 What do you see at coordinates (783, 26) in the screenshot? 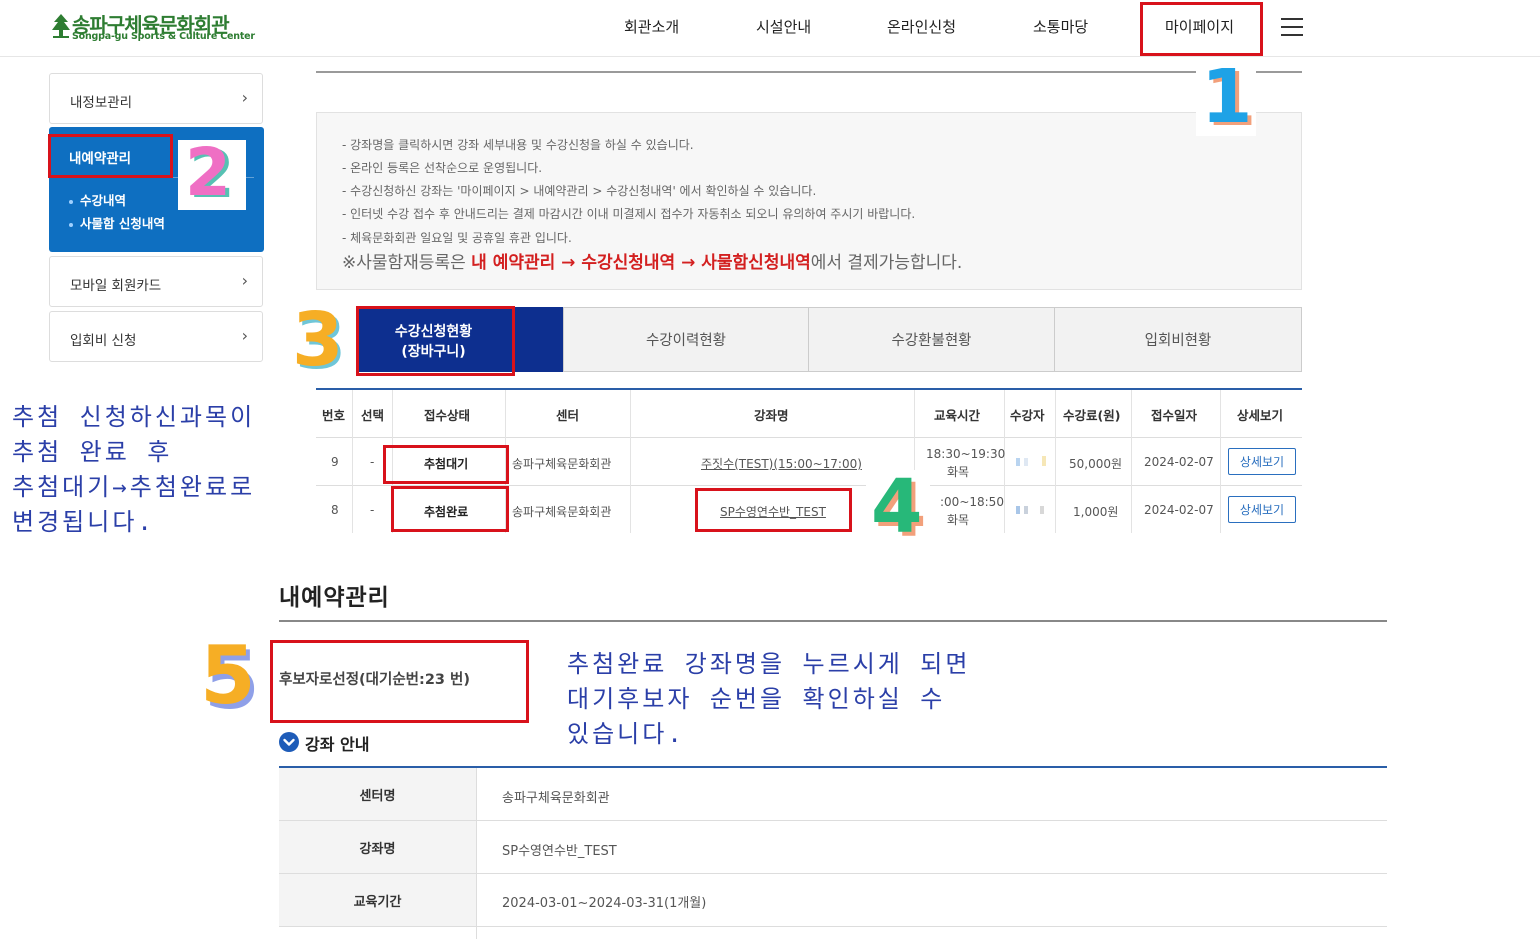
I see `nav-facilities: 시설안내` at bounding box center [783, 26].